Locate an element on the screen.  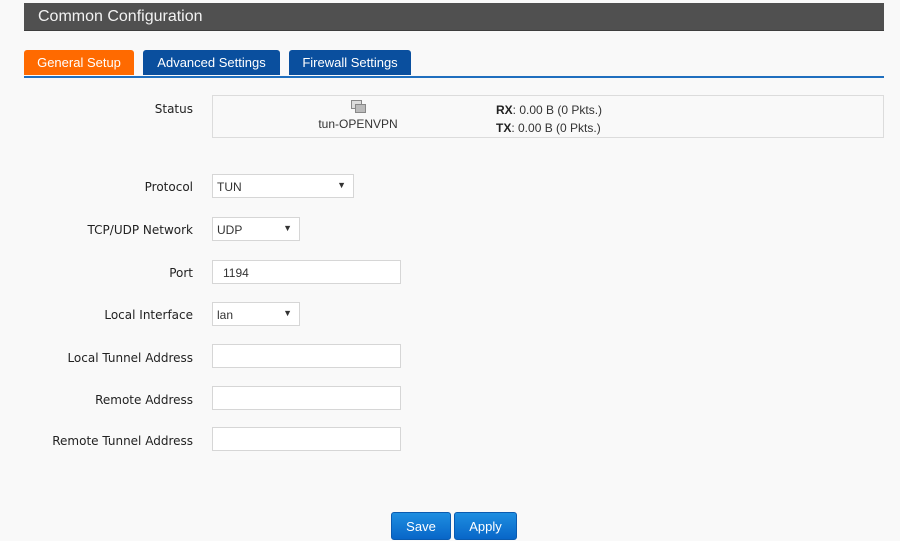
tx-stat: TX: 0.00 B (0 Pkts.) is located at coordinates (548, 128).